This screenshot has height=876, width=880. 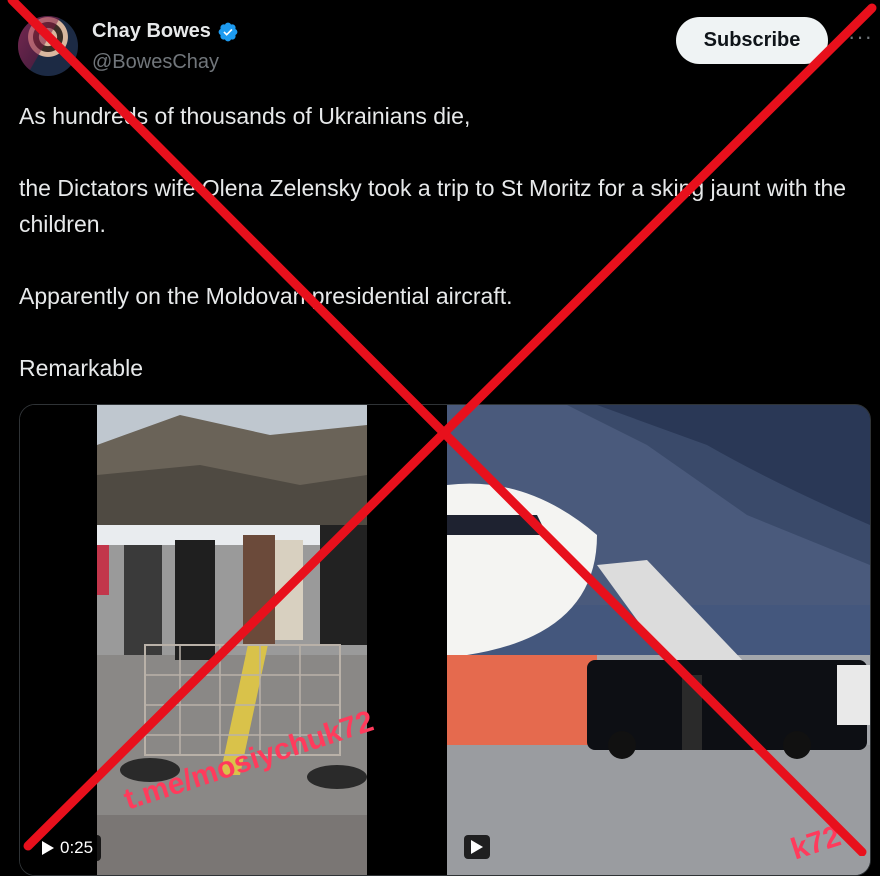 What do you see at coordinates (81, 368) in the screenshot?
I see `tweet-line: Remarkable` at bounding box center [81, 368].